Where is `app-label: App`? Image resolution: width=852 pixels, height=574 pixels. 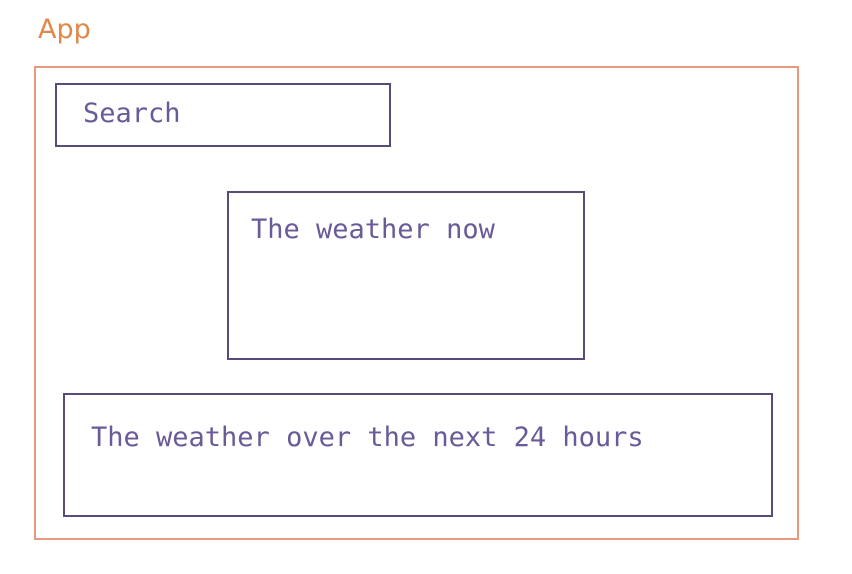 app-label: App is located at coordinates (64, 29).